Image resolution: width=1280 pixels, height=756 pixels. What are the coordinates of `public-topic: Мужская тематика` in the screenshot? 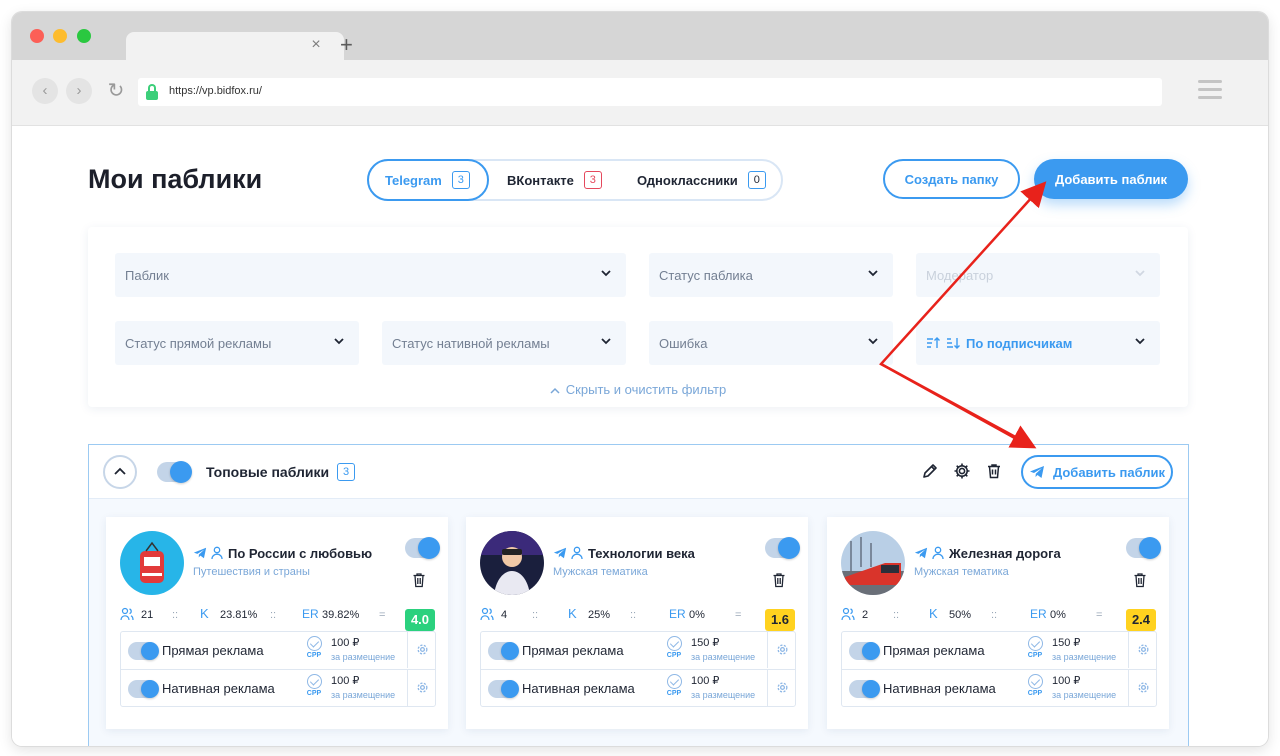 It's located at (961, 572).